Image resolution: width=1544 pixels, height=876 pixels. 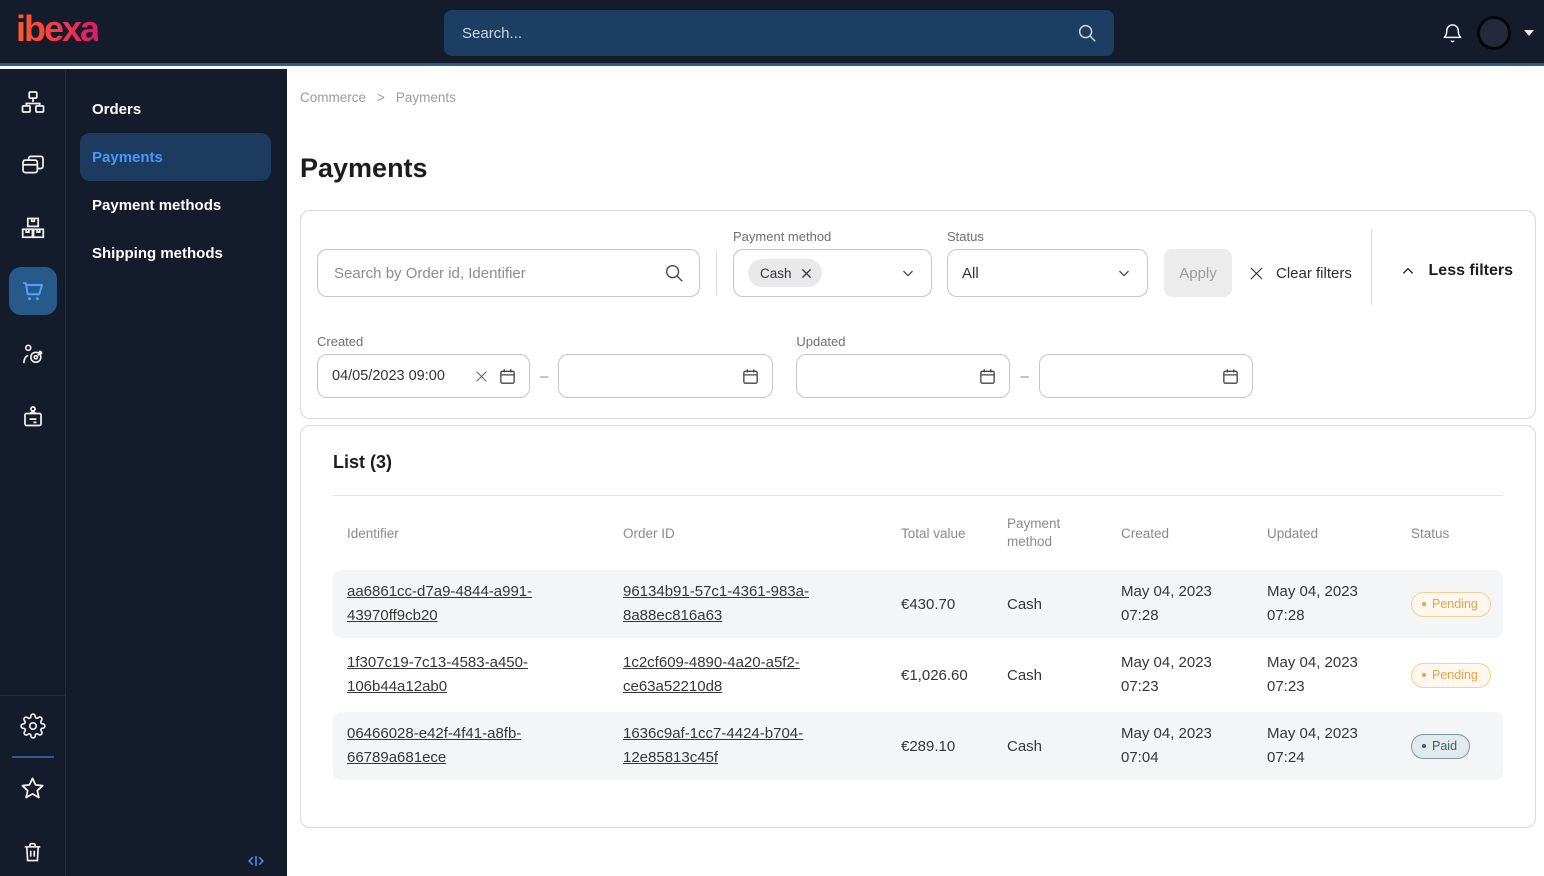 What do you see at coordinates (33, 102) in the screenshot?
I see `sidebar-item-site-structure` at bounding box center [33, 102].